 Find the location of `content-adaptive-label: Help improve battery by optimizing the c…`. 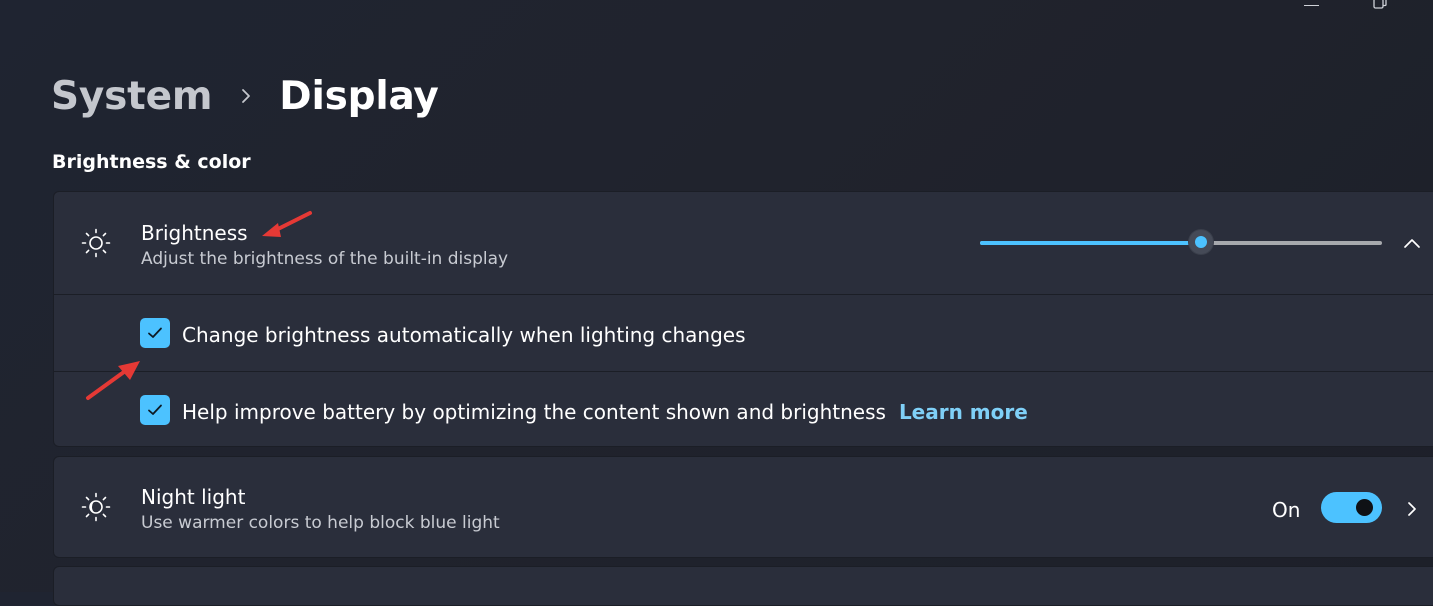

content-adaptive-label: Help improve battery by optimizing the c… is located at coordinates (605, 412).